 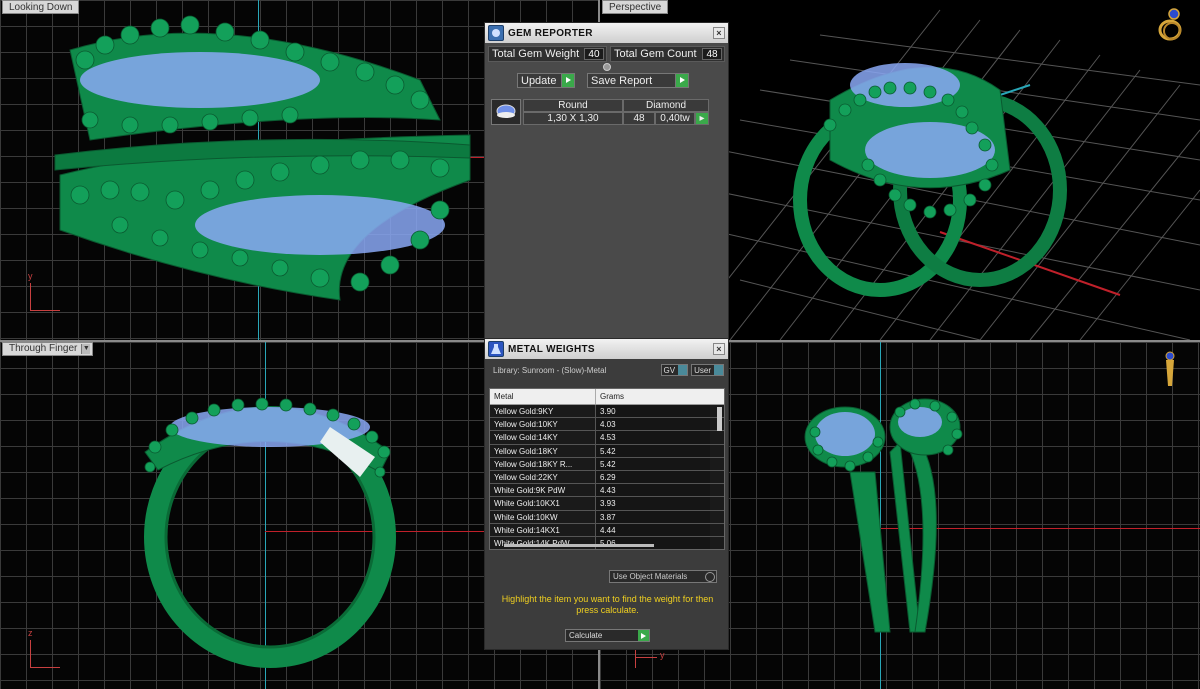 I want to click on total-gem-weight-value: 40, so click(x=593, y=54).